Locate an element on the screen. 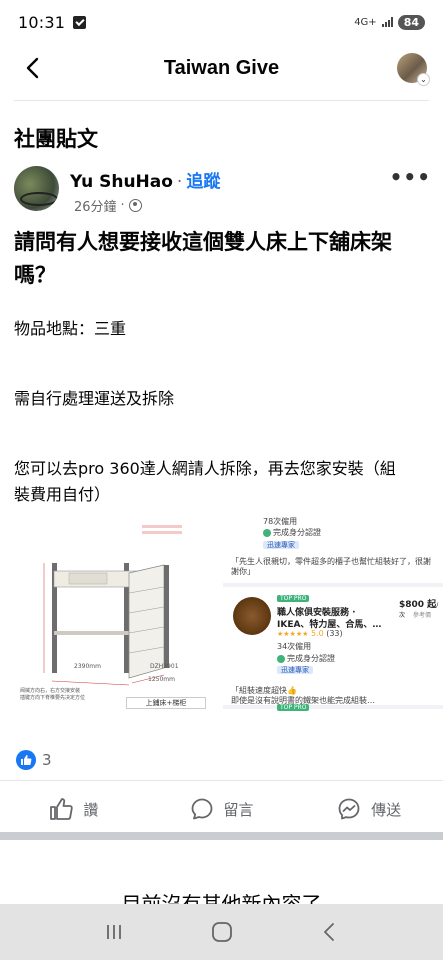 The width and height of the screenshot is (443, 960). recent-apps-icon is located at coordinates (114, 932).